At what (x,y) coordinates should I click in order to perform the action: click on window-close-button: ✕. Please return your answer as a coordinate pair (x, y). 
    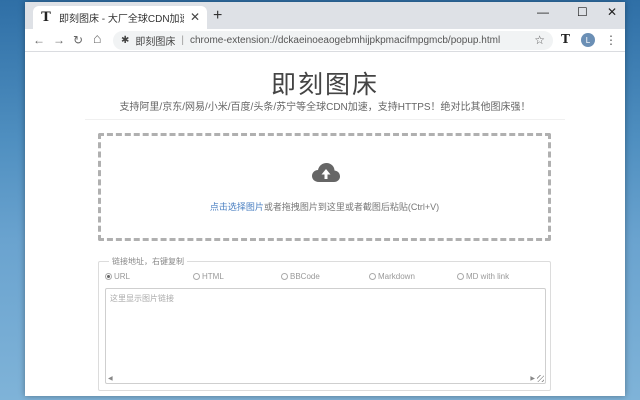
    Looking at the image, I should click on (612, 12).